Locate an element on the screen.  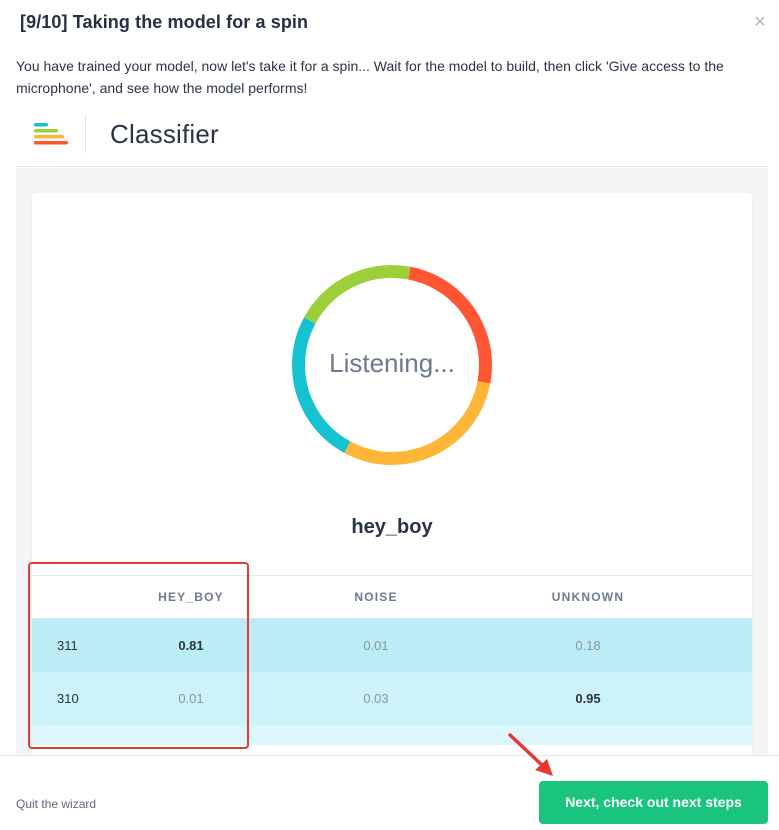
unknown-score: 0.18 is located at coordinates (588, 645).